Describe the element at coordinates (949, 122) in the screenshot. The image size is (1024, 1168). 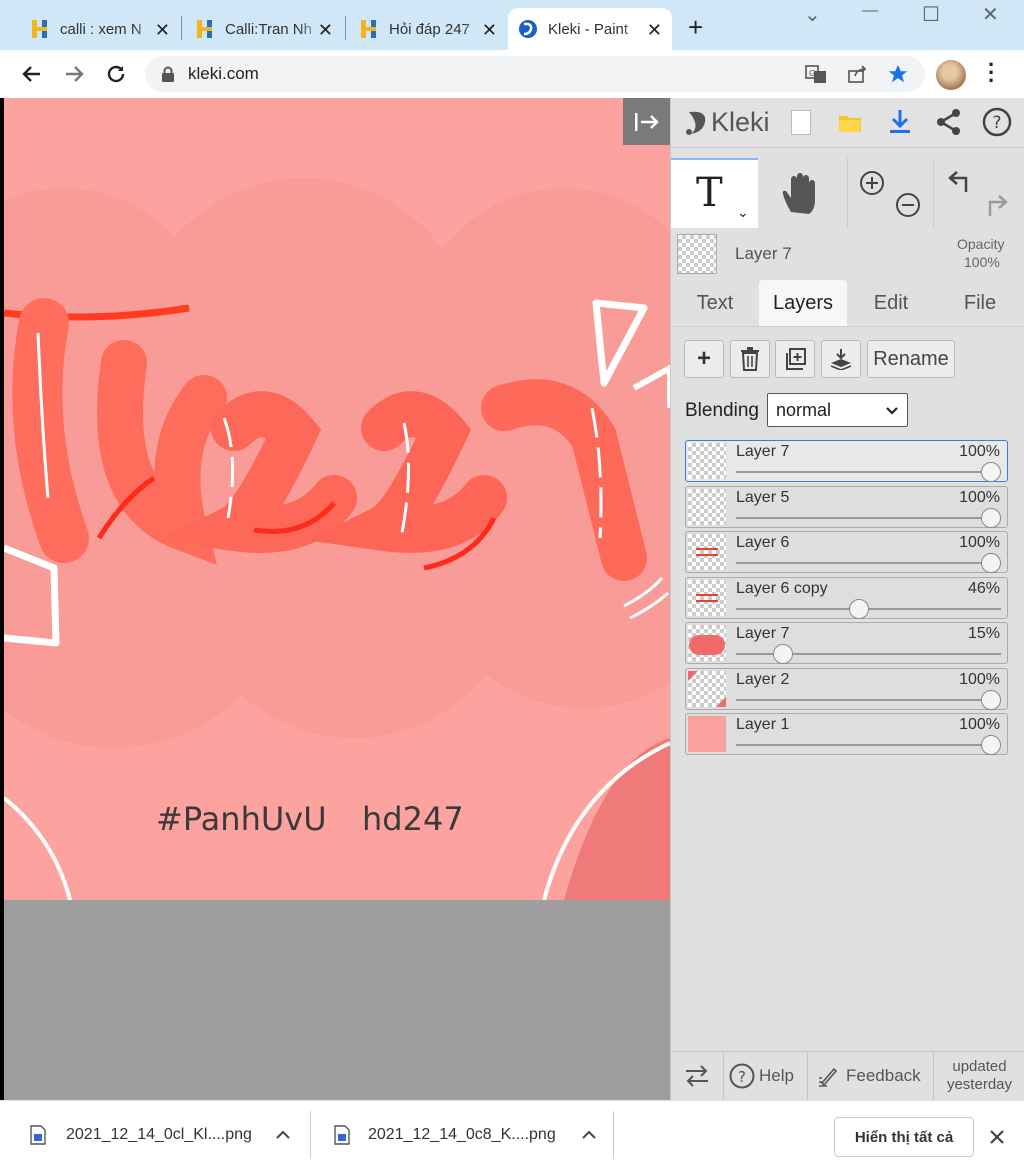
I see `share-icon` at that location.